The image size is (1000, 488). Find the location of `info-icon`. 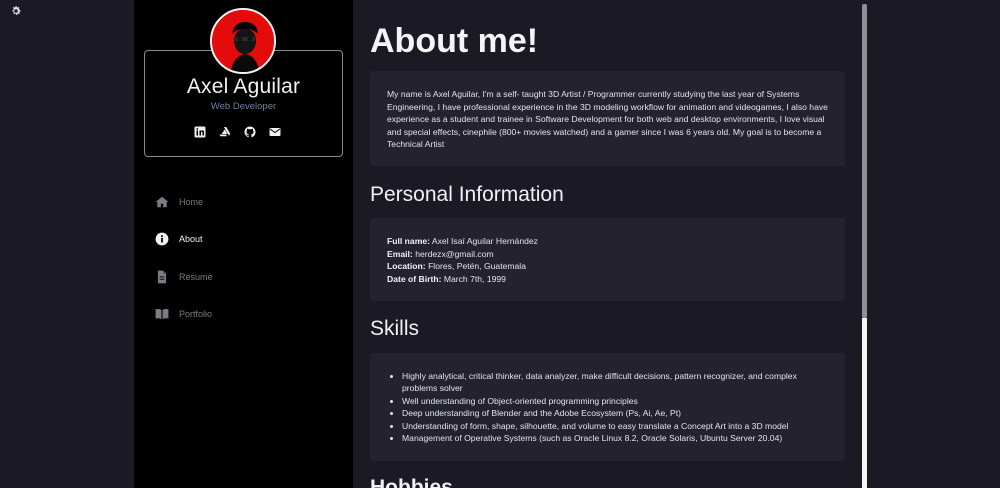

info-icon is located at coordinates (162, 239).